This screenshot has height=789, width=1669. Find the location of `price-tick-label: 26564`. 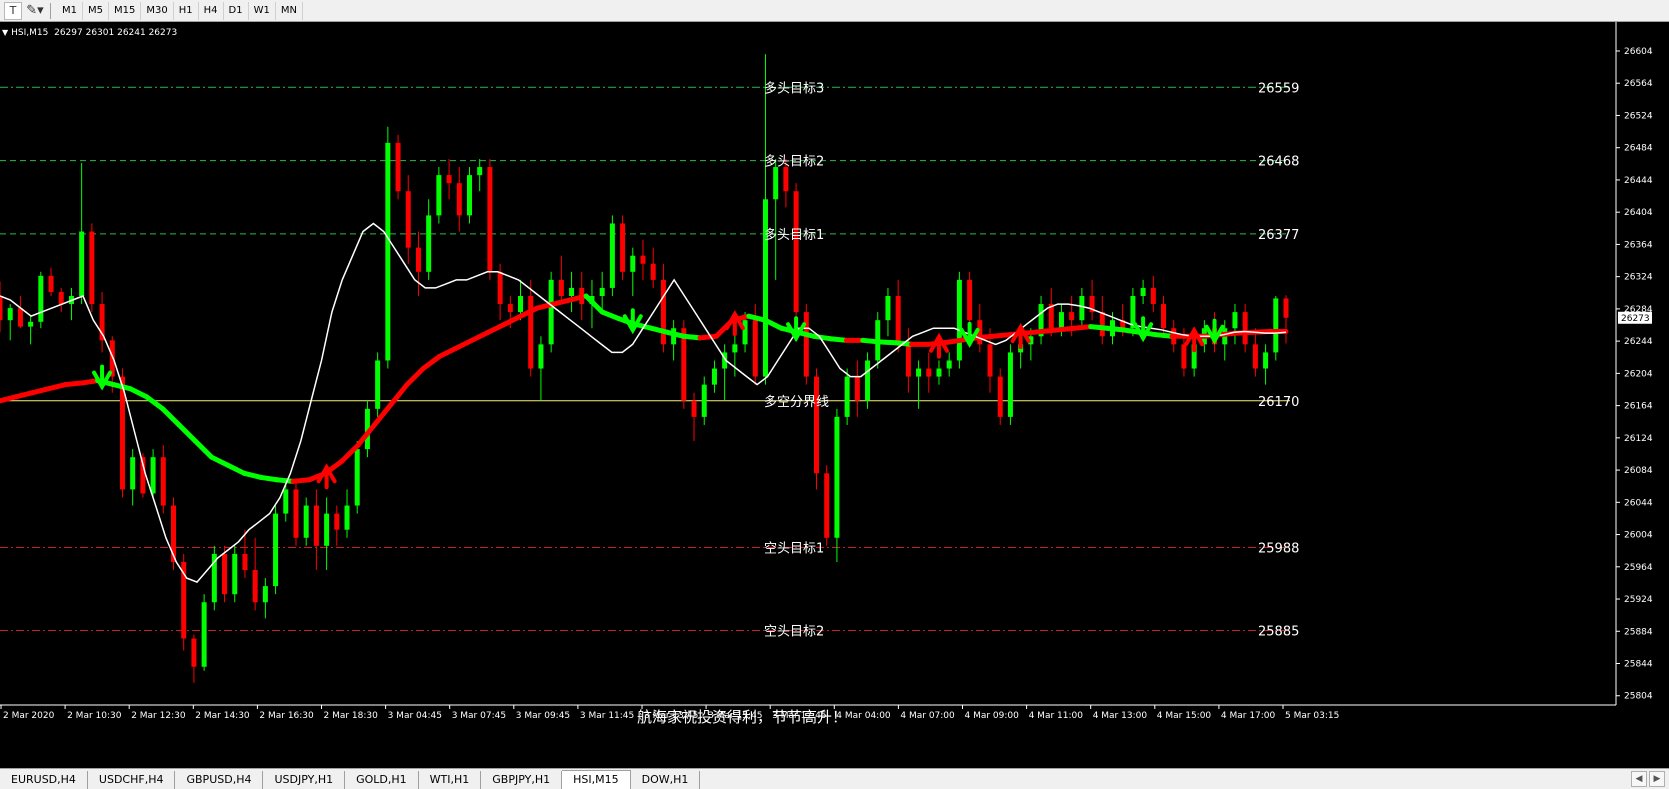

price-tick-label: 26564 is located at coordinates (1638, 84).